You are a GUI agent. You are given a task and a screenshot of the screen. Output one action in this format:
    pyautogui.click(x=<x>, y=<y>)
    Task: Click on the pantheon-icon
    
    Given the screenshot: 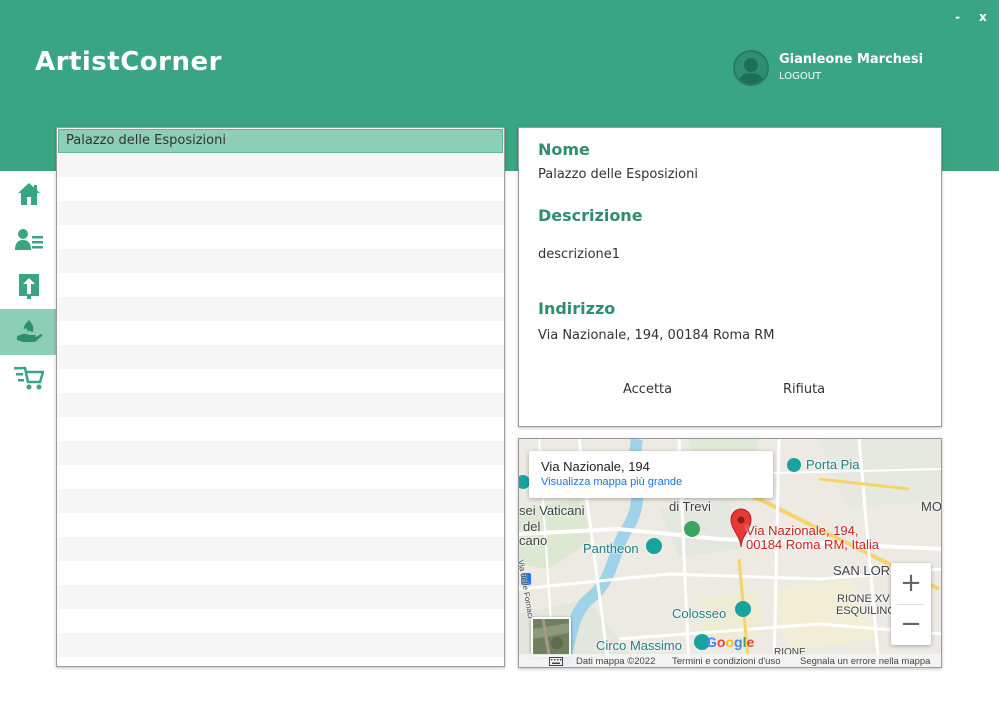 What is the action you would take?
    pyautogui.click(x=654, y=546)
    